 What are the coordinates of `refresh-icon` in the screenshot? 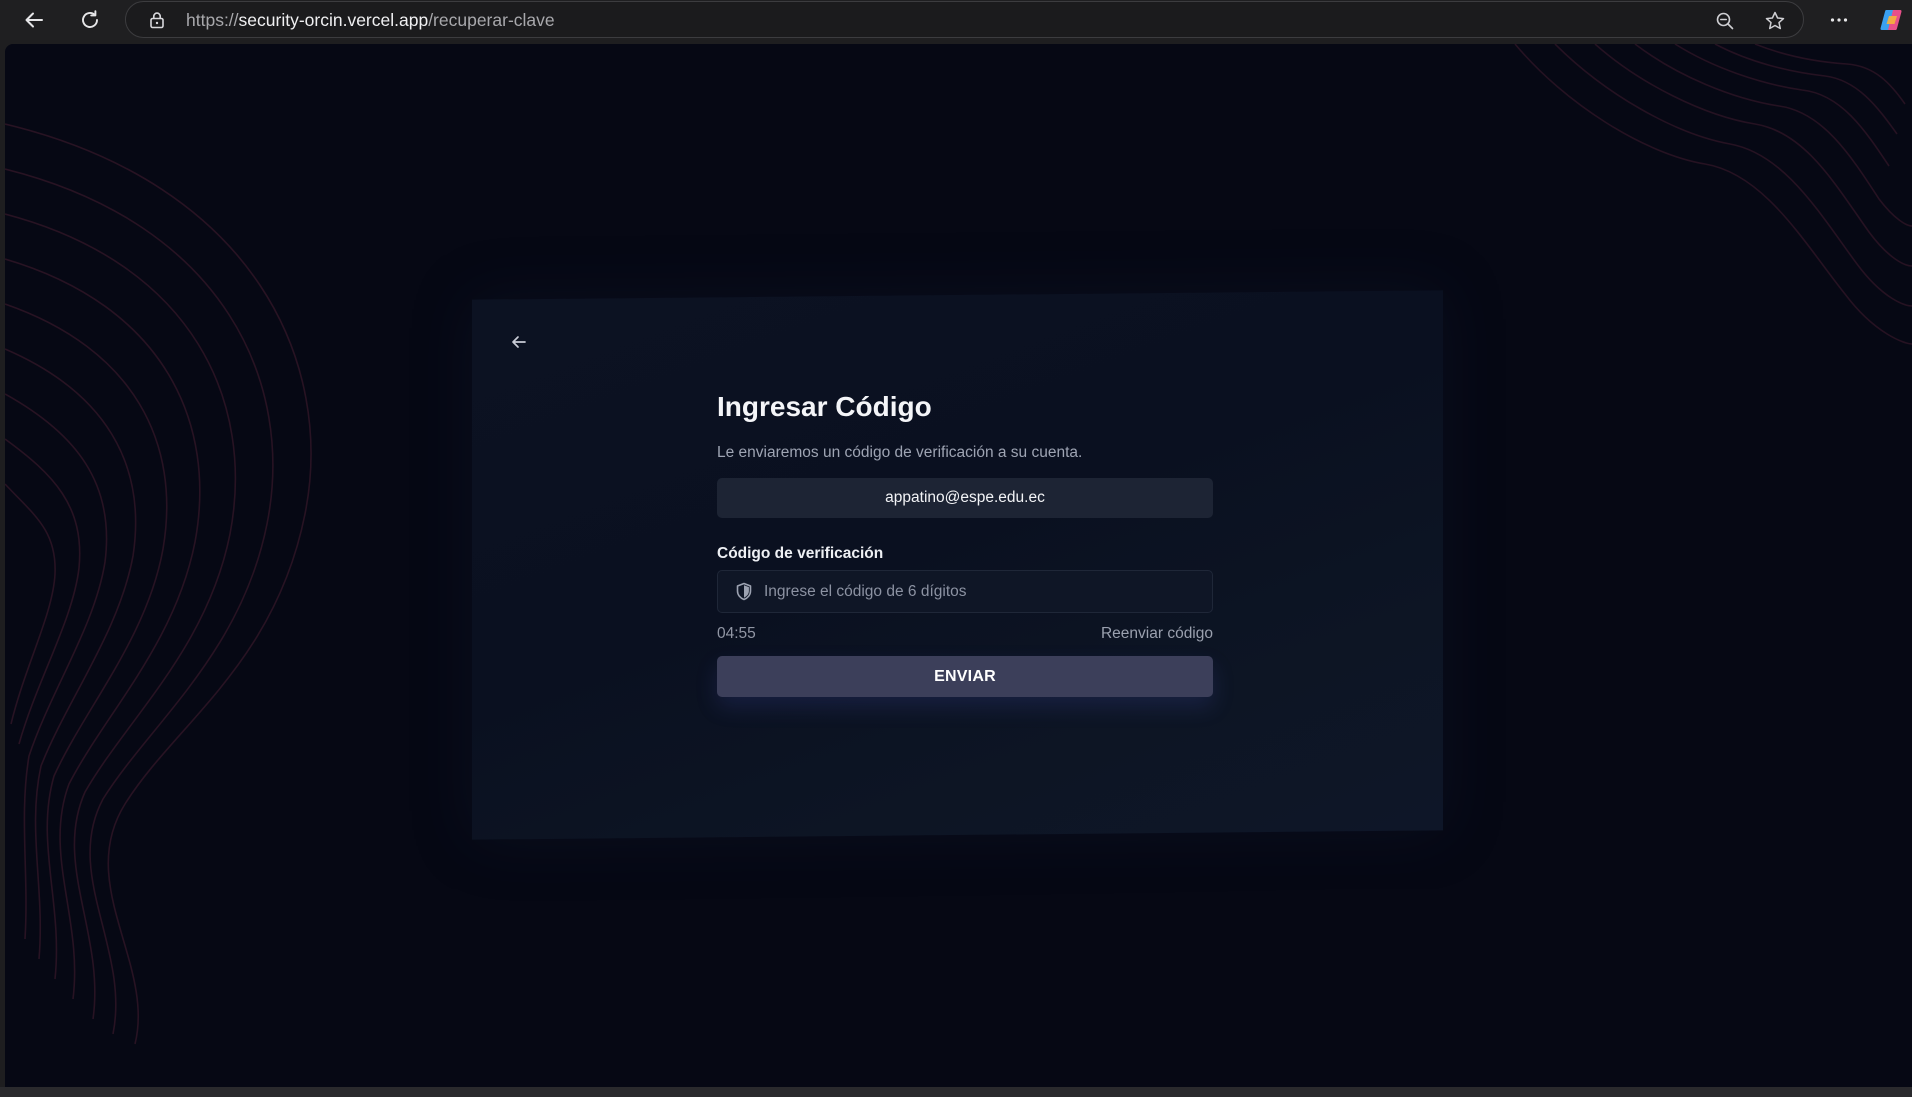 It's located at (90, 19).